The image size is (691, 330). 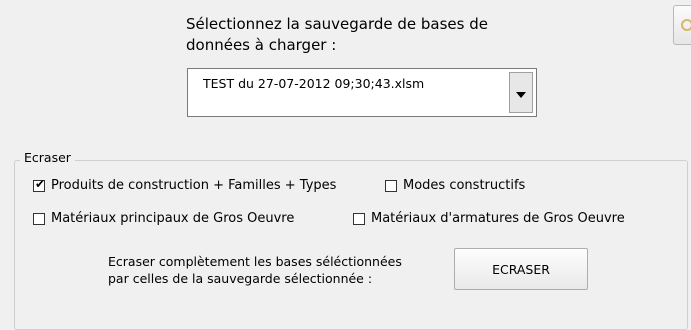 I want to click on checkbox-modes-constructifs: Modes constructifs, so click(x=455, y=185).